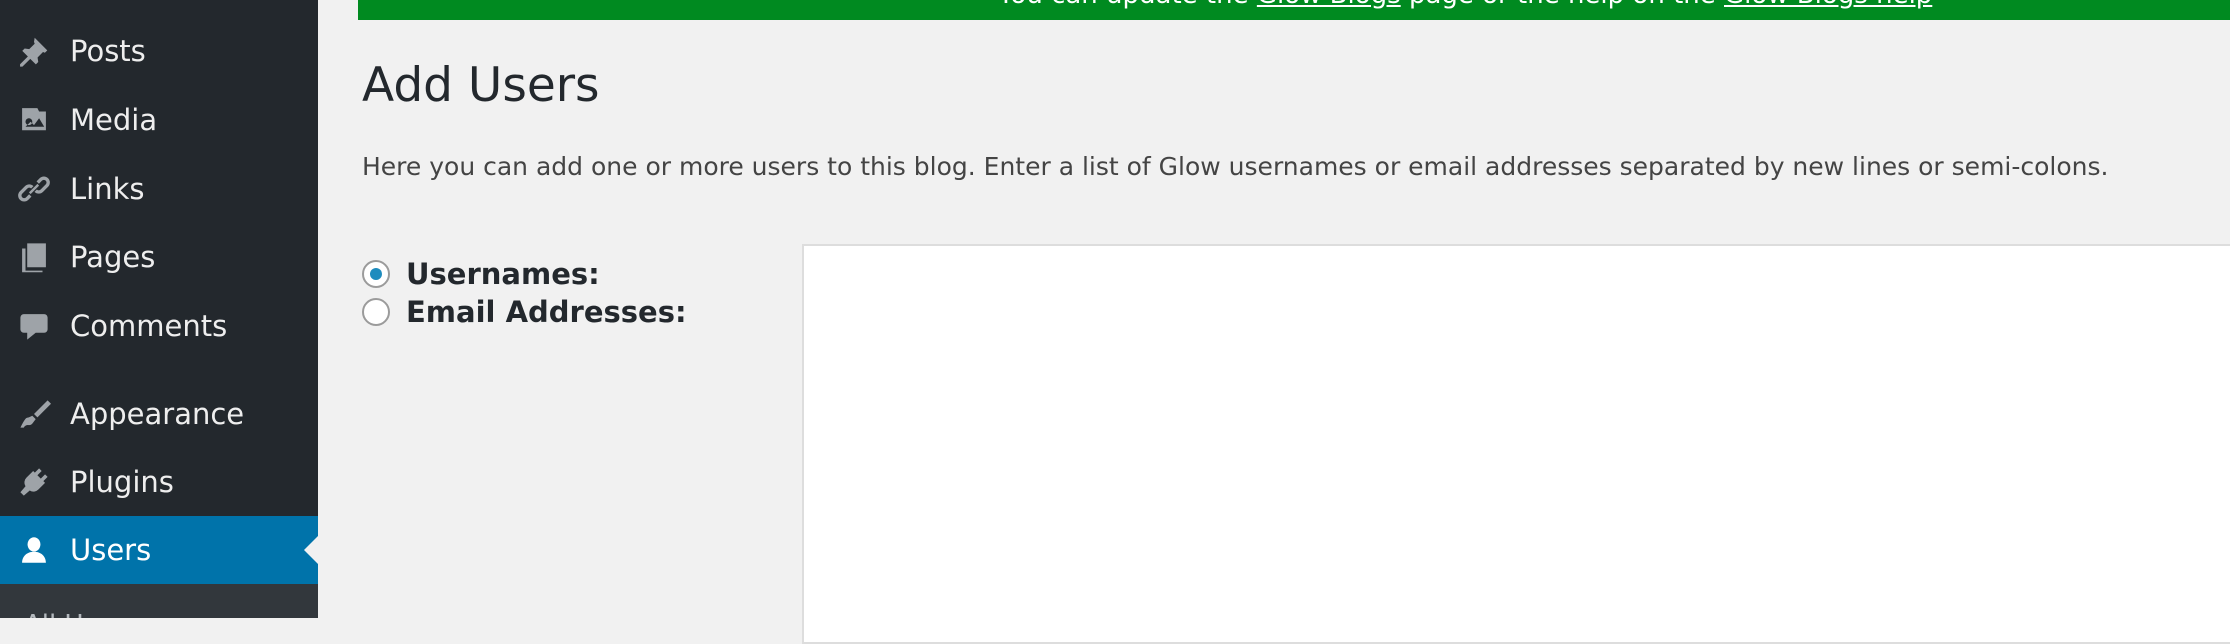 The image size is (2230, 644). Describe the element at coordinates (159, 51) in the screenshot. I see `sidebar-item-posts: Posts` at that location.